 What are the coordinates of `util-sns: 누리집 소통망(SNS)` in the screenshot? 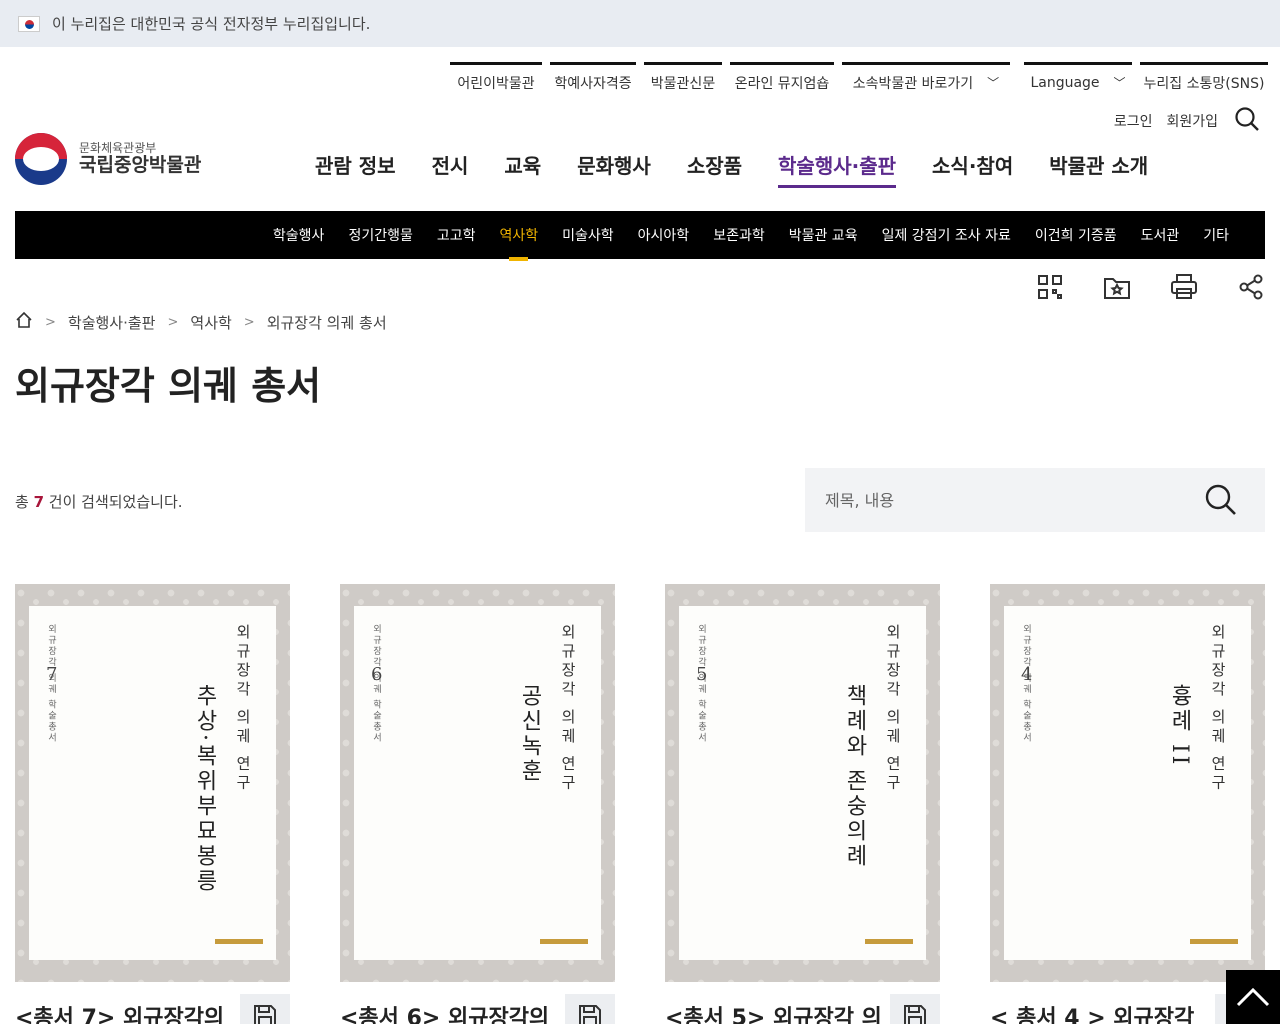 It's located at (1204, 81).